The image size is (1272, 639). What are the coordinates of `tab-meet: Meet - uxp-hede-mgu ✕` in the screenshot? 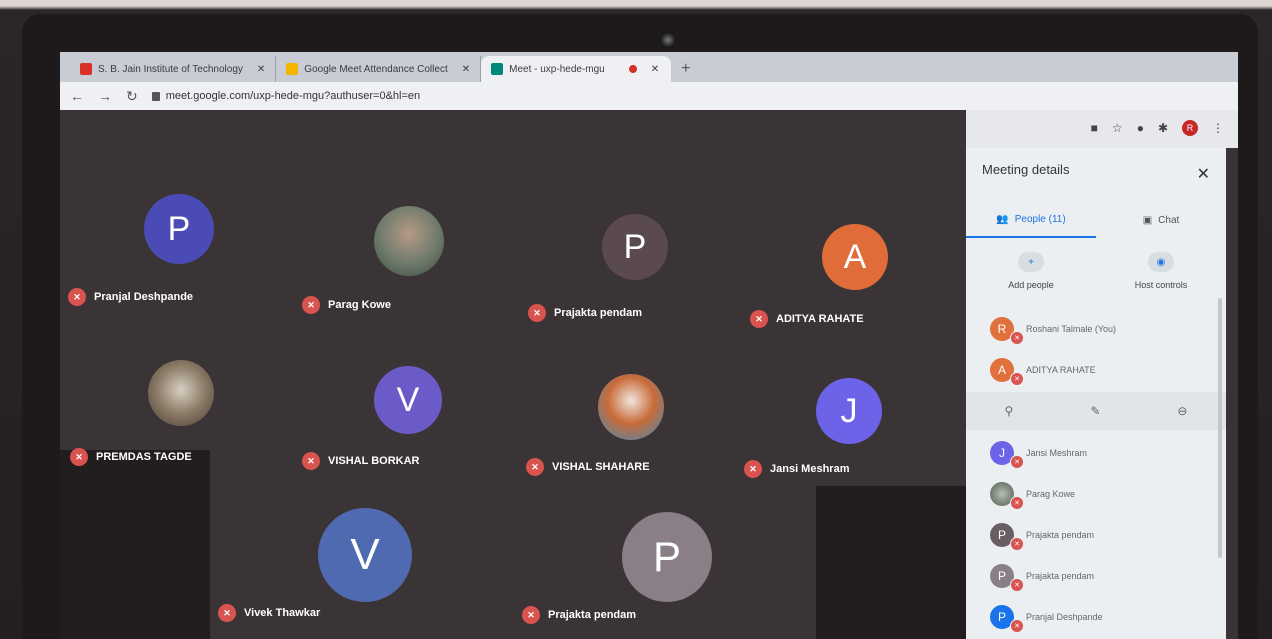 It's located at (576, 69).